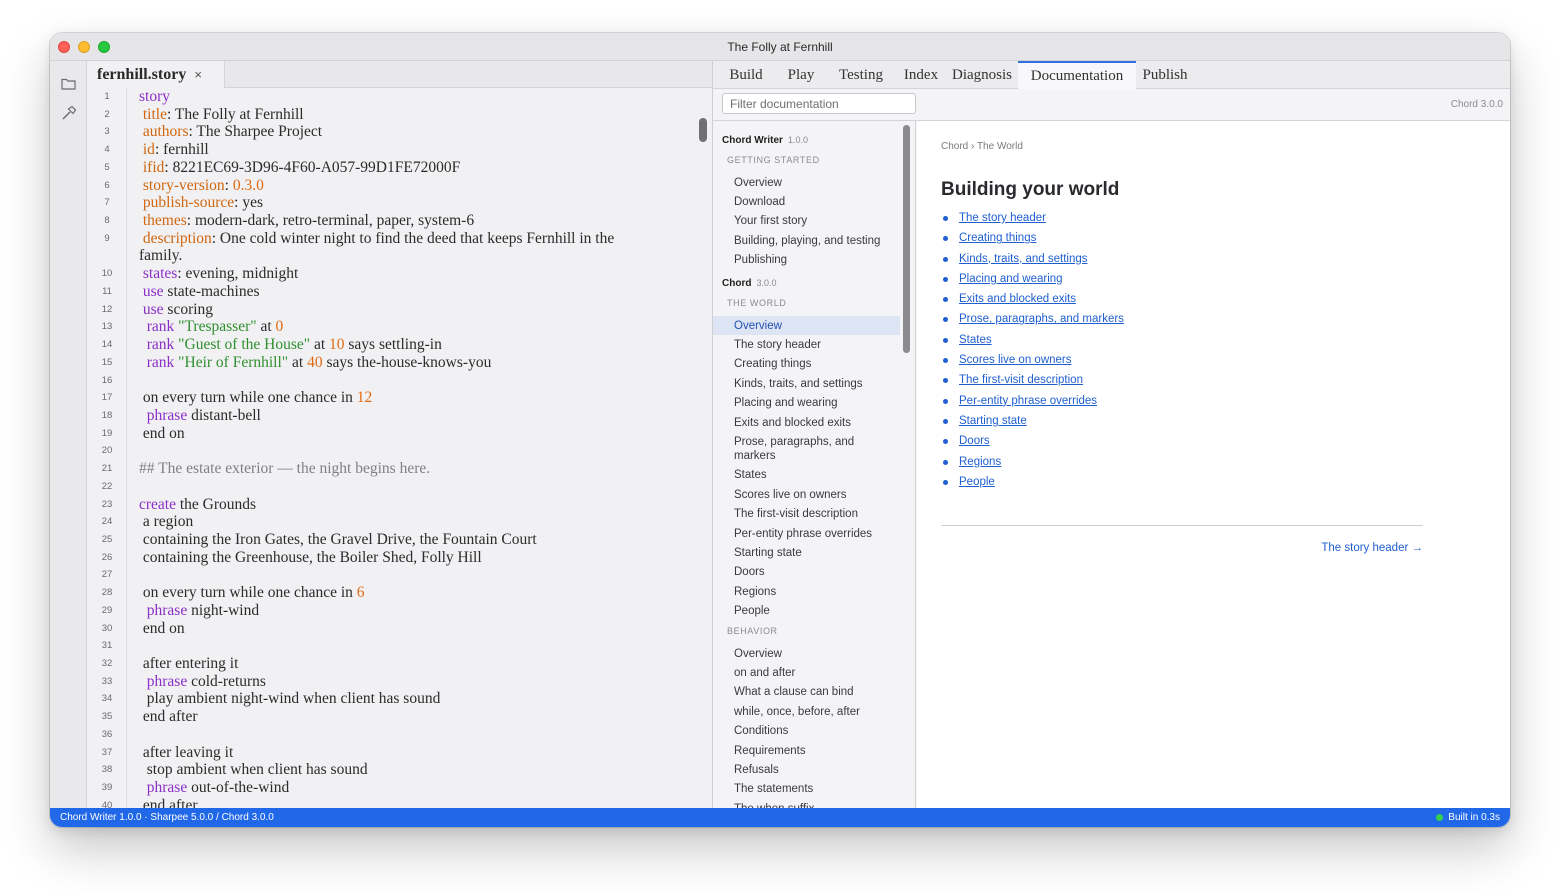 This screenshot has width=1560, height=893. Describe the element at coordinates (107, 504) in the screenshot. I see `line-number: 23` at that location.